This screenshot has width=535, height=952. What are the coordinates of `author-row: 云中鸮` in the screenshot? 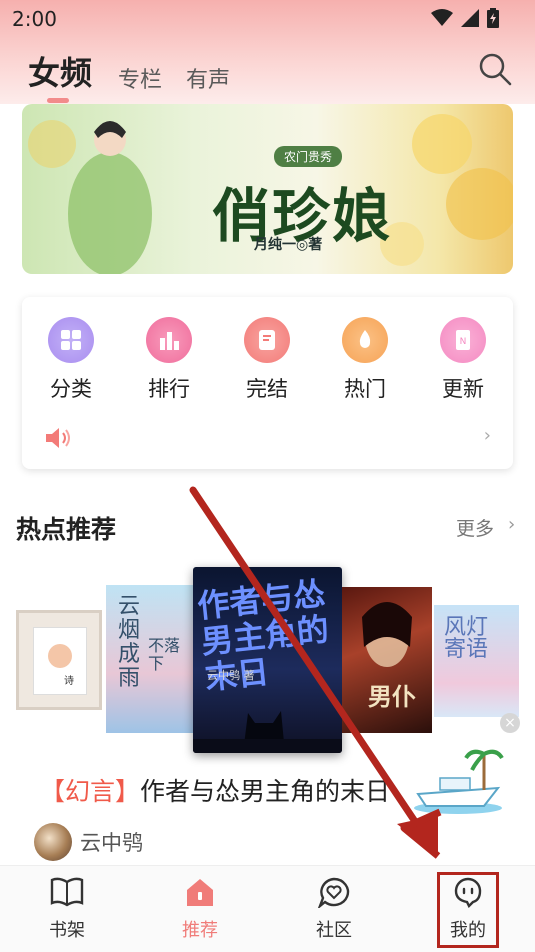 It's located at (88, 842).